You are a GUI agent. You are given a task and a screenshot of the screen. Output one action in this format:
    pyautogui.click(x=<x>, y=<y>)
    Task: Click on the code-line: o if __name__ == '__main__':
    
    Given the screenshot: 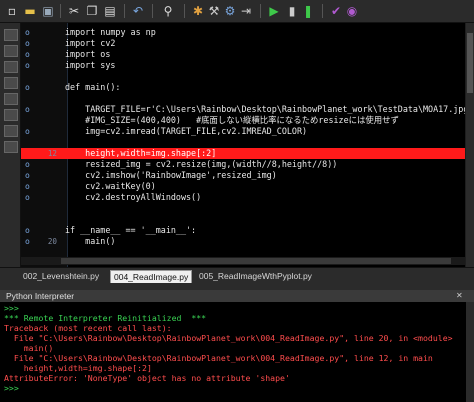 What is the action you would take?
    pyautogui.click(x=243, y=230)
    